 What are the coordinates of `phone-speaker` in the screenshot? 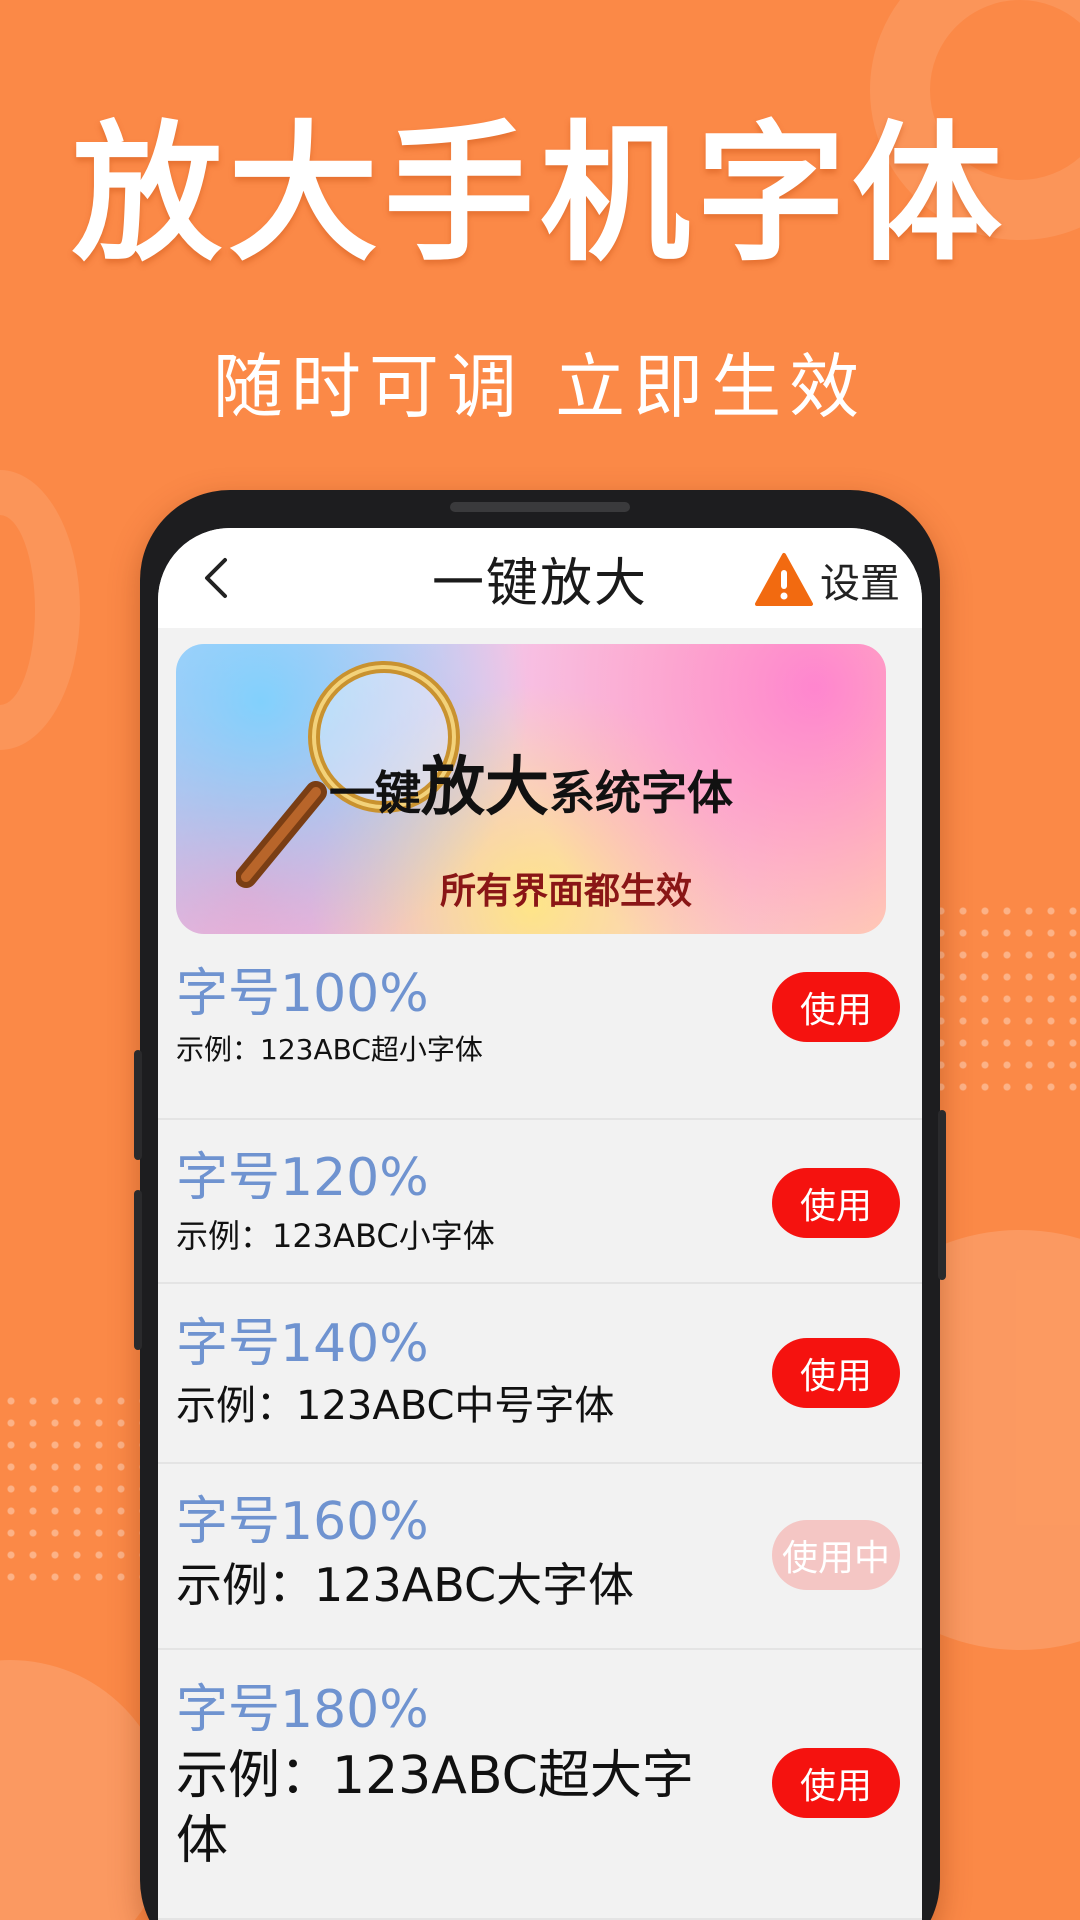 It's located at (540, 507).